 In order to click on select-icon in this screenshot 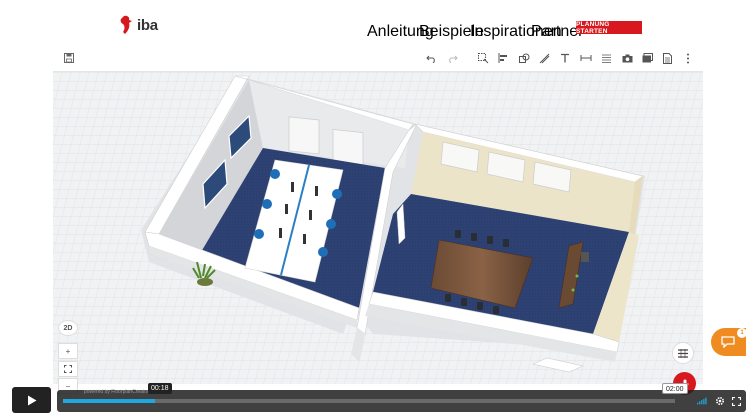, I will do `click(483, 58)`.